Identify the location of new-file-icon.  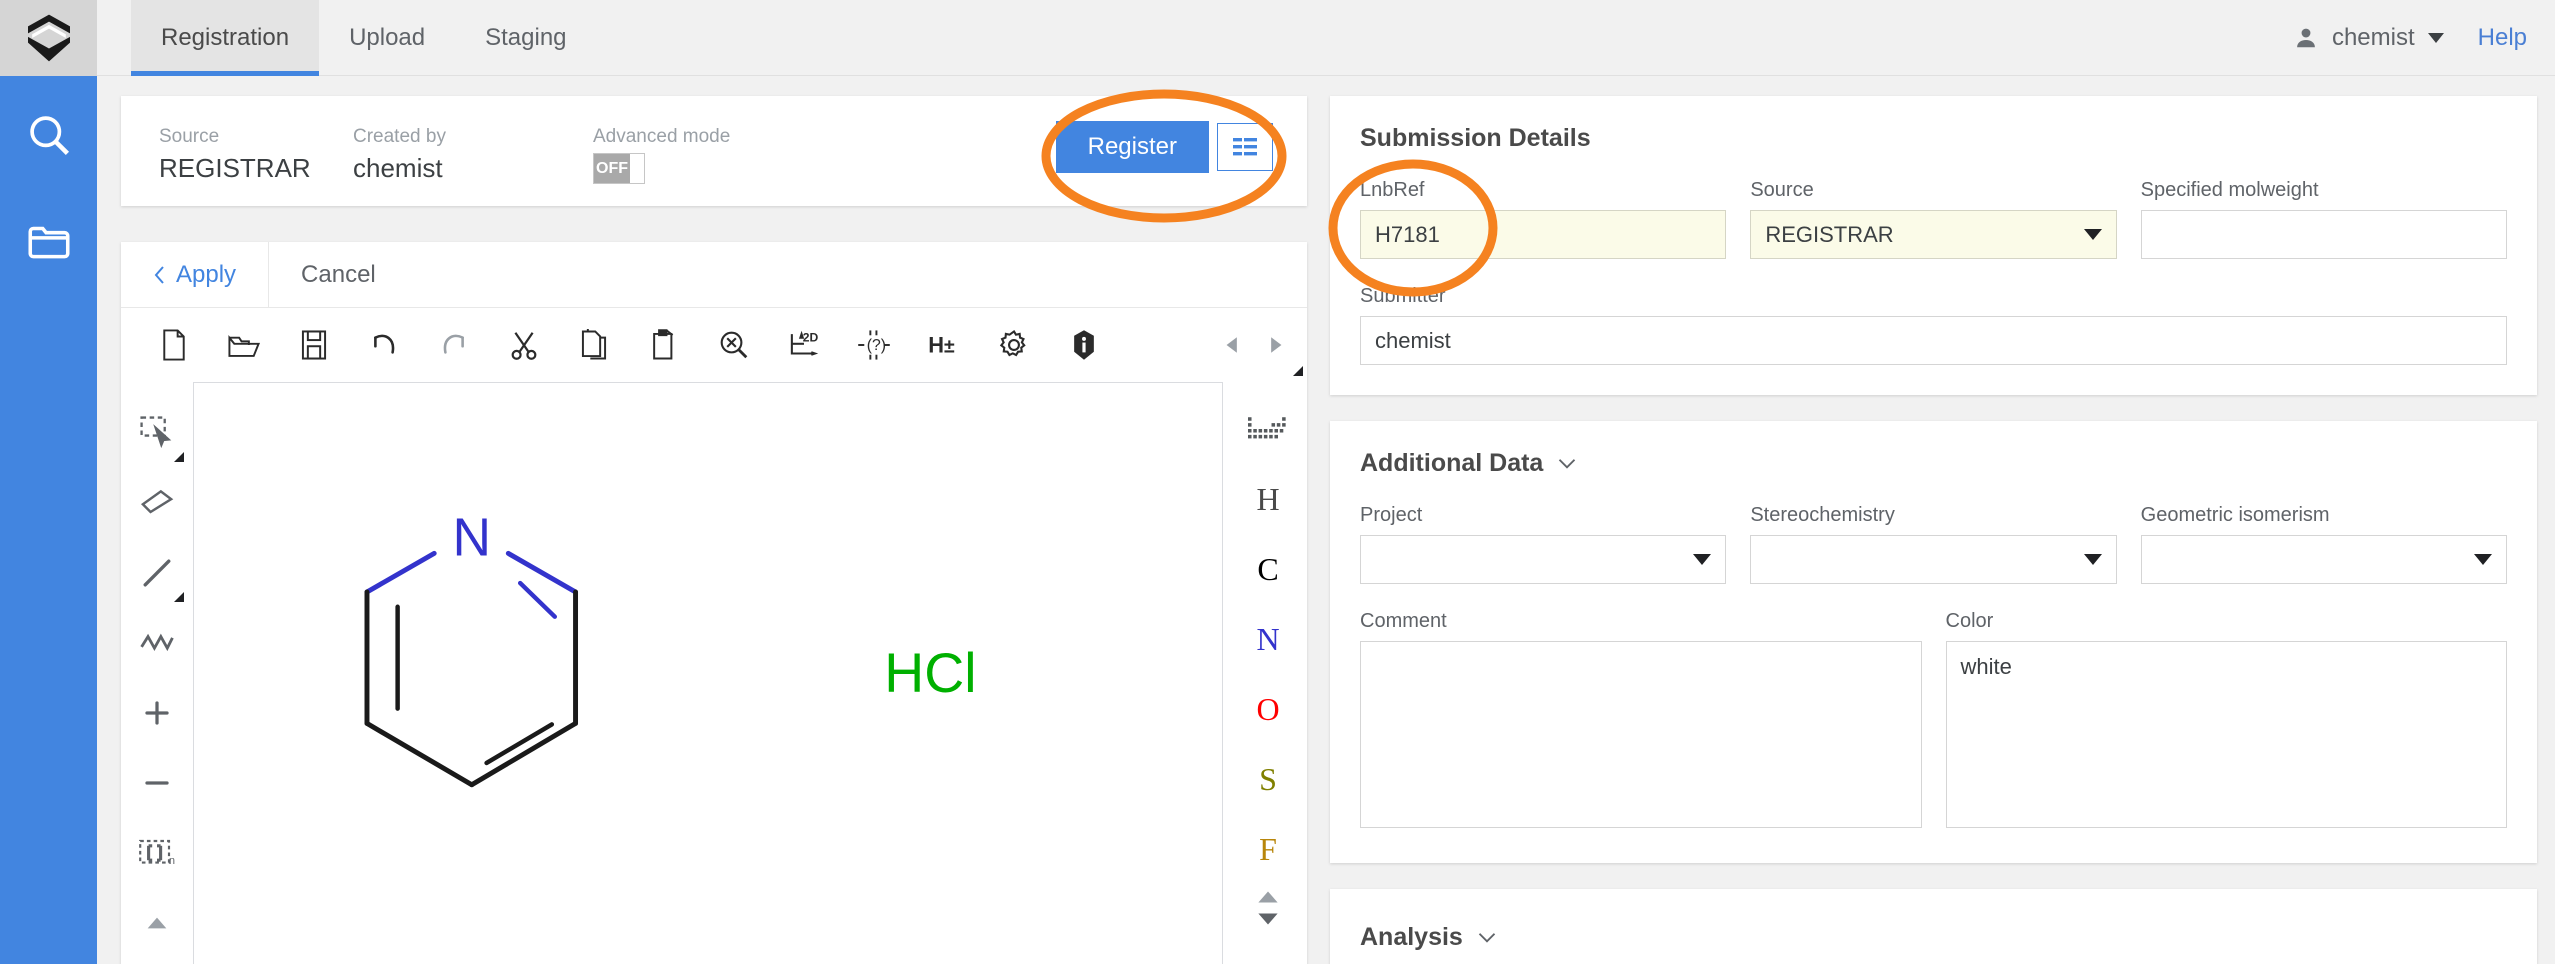
(174, 345).